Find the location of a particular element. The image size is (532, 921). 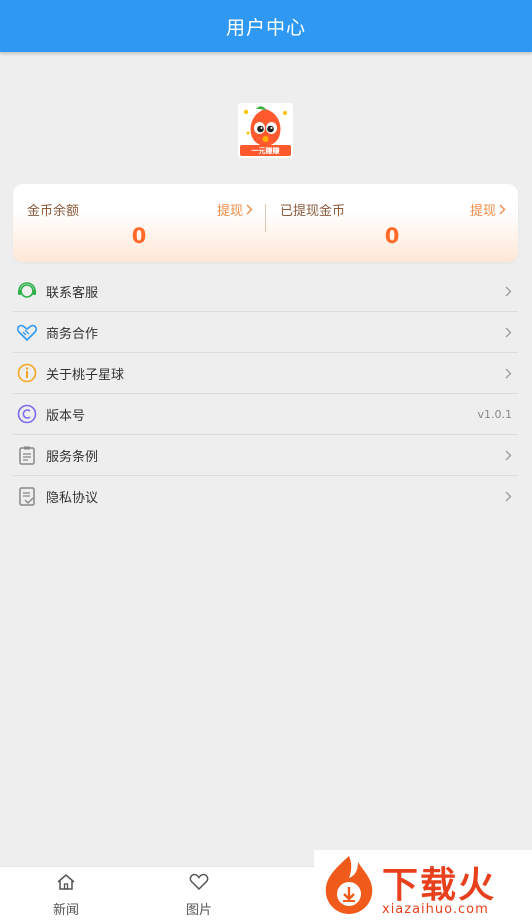

coin-balance-withdraw-button: 提现 is located at coordinates (235, 209).